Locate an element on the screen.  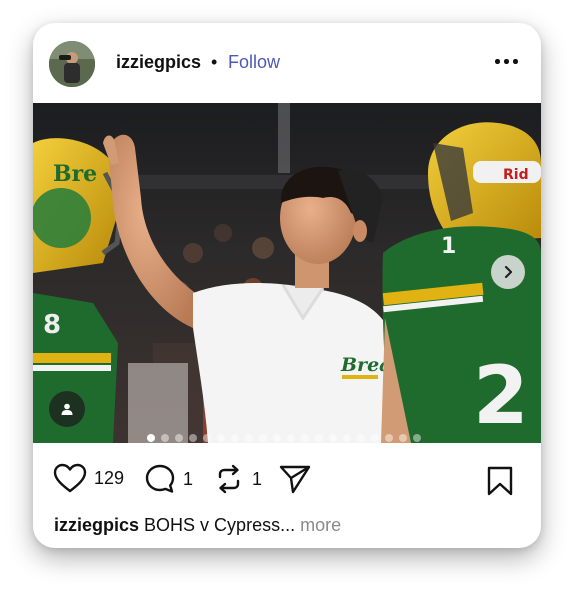
chevron-right-icon is located at coordinates (508, 272).